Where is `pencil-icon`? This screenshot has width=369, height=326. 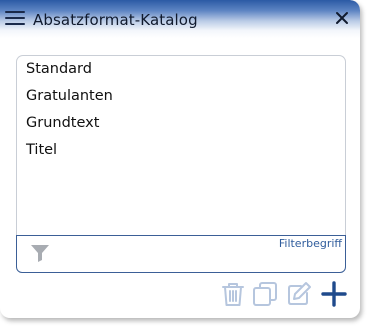 pencil-icon is located at coordinates (299, 294).